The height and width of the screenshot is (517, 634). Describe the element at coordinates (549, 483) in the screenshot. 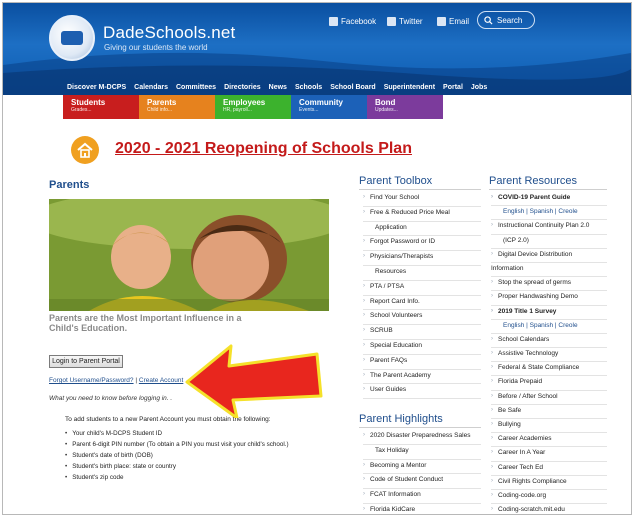

I see `list-item: › Civil Rights Compliance` at that location.